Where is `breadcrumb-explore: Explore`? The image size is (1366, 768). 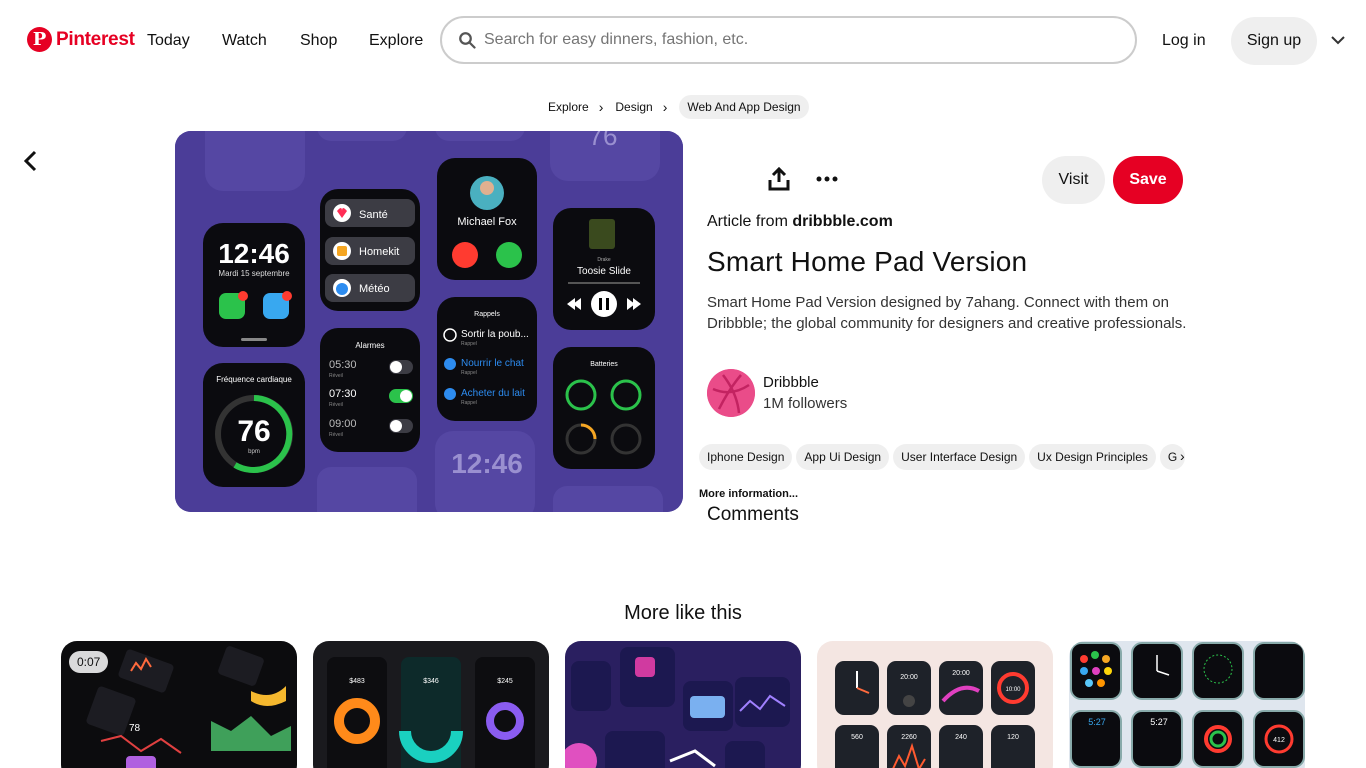 breadcrumb-explore: Explore is located at coordinates (568, 107).